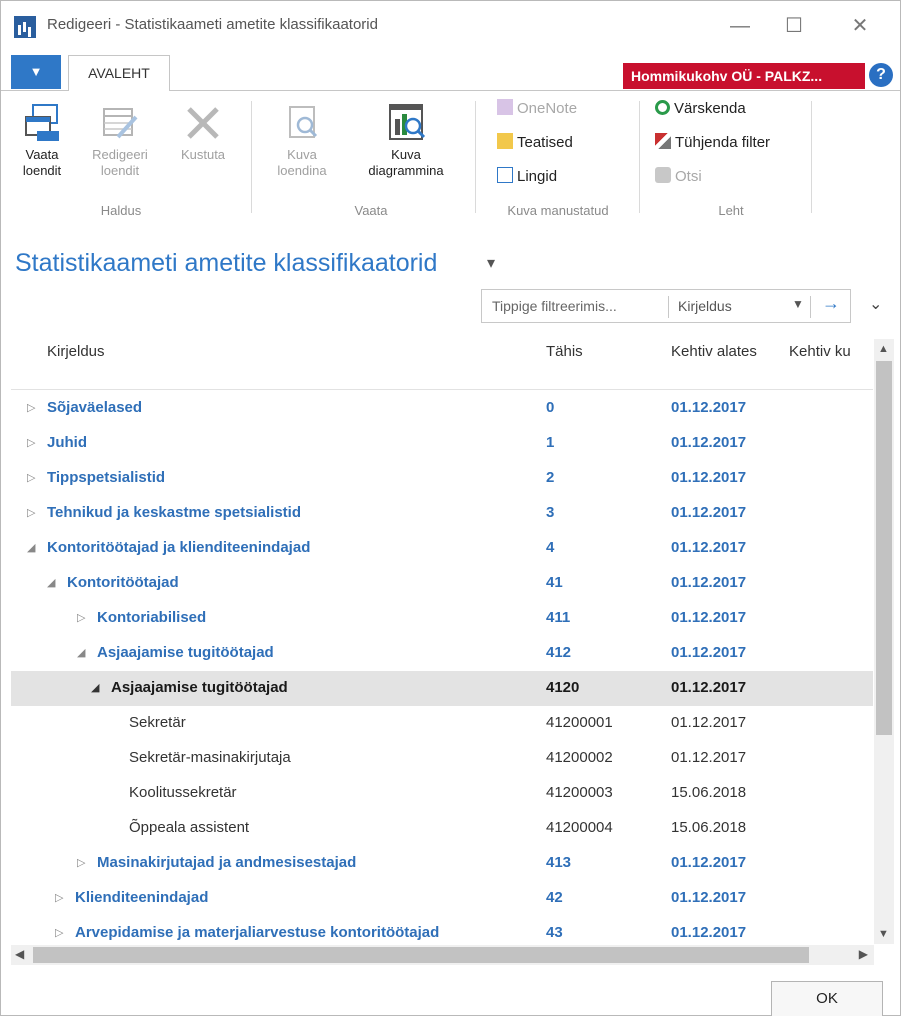 The height and width of the screenshot is (1016, 901). What do you see at coordinates (183, 792) in the screenshot?
I see `row-kirjeldus: Koolitussekretär` at bounding box center [183, 792].